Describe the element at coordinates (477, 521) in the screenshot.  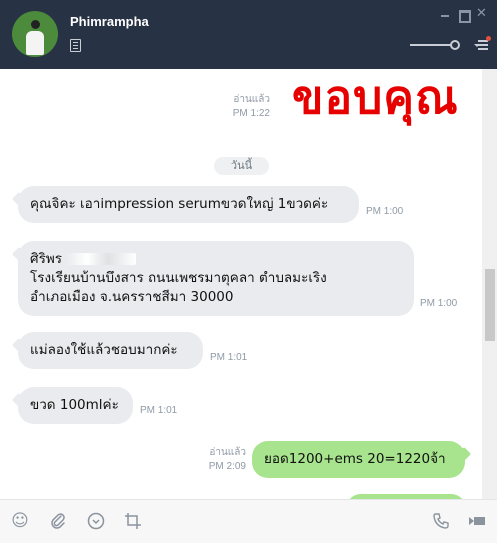
I see `video-icon` at that location.